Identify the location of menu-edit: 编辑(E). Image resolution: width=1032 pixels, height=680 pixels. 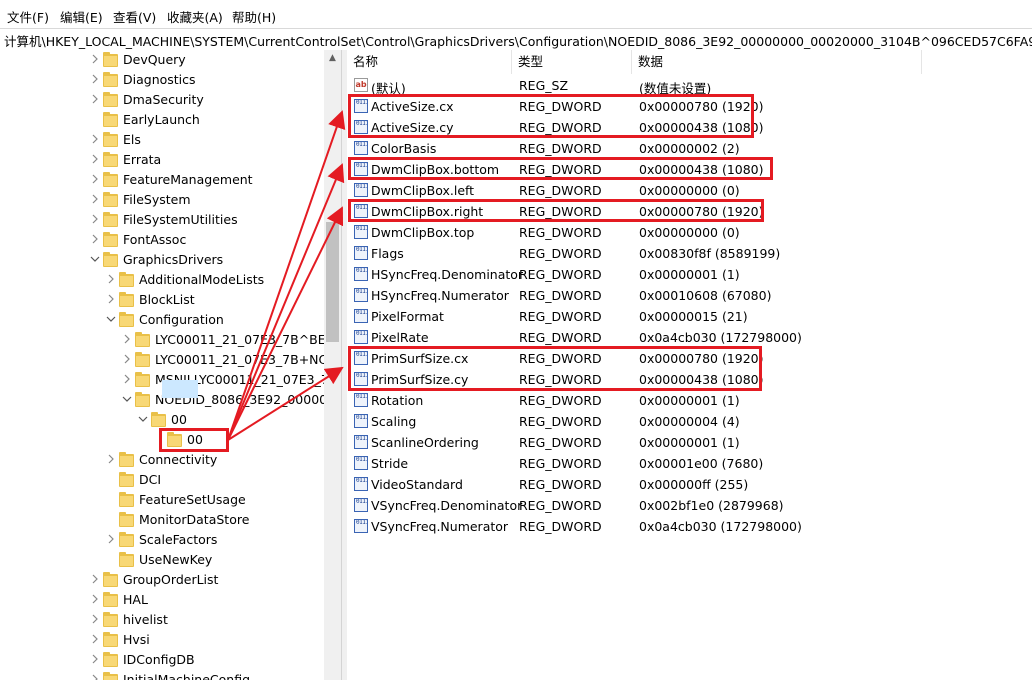
(81, 16).